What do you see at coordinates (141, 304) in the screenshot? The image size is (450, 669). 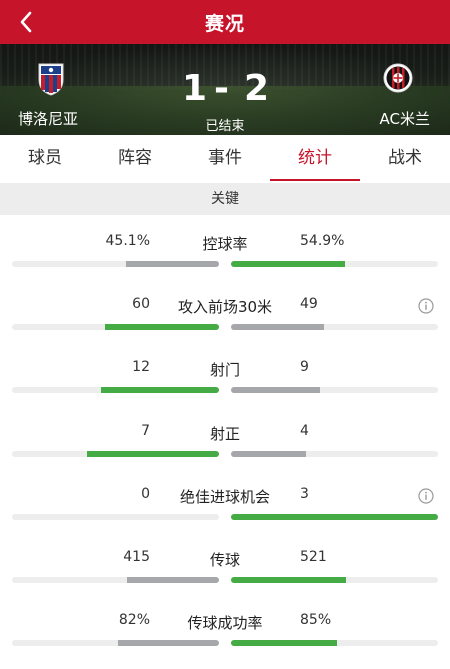 I see `stat-home-value: 60` at bounding box center [141, 304].